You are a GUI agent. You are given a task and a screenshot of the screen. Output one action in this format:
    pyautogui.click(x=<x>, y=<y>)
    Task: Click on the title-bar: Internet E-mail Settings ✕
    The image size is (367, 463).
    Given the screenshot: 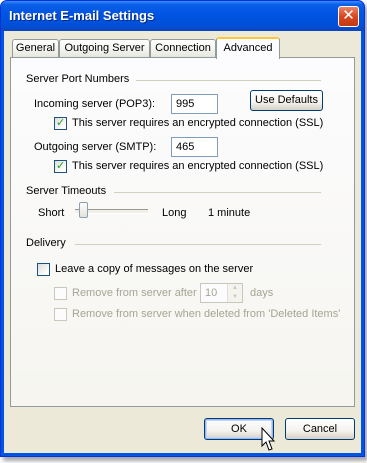 What is the action you would take?
    pyautogui.click(x=182, y=16)
    